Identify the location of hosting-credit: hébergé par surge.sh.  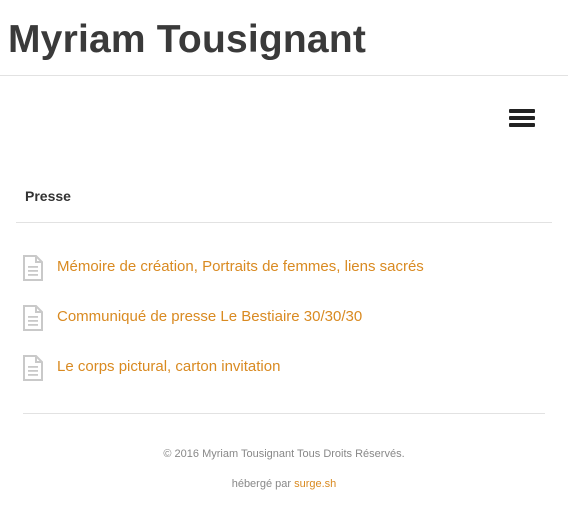
(284, 484).